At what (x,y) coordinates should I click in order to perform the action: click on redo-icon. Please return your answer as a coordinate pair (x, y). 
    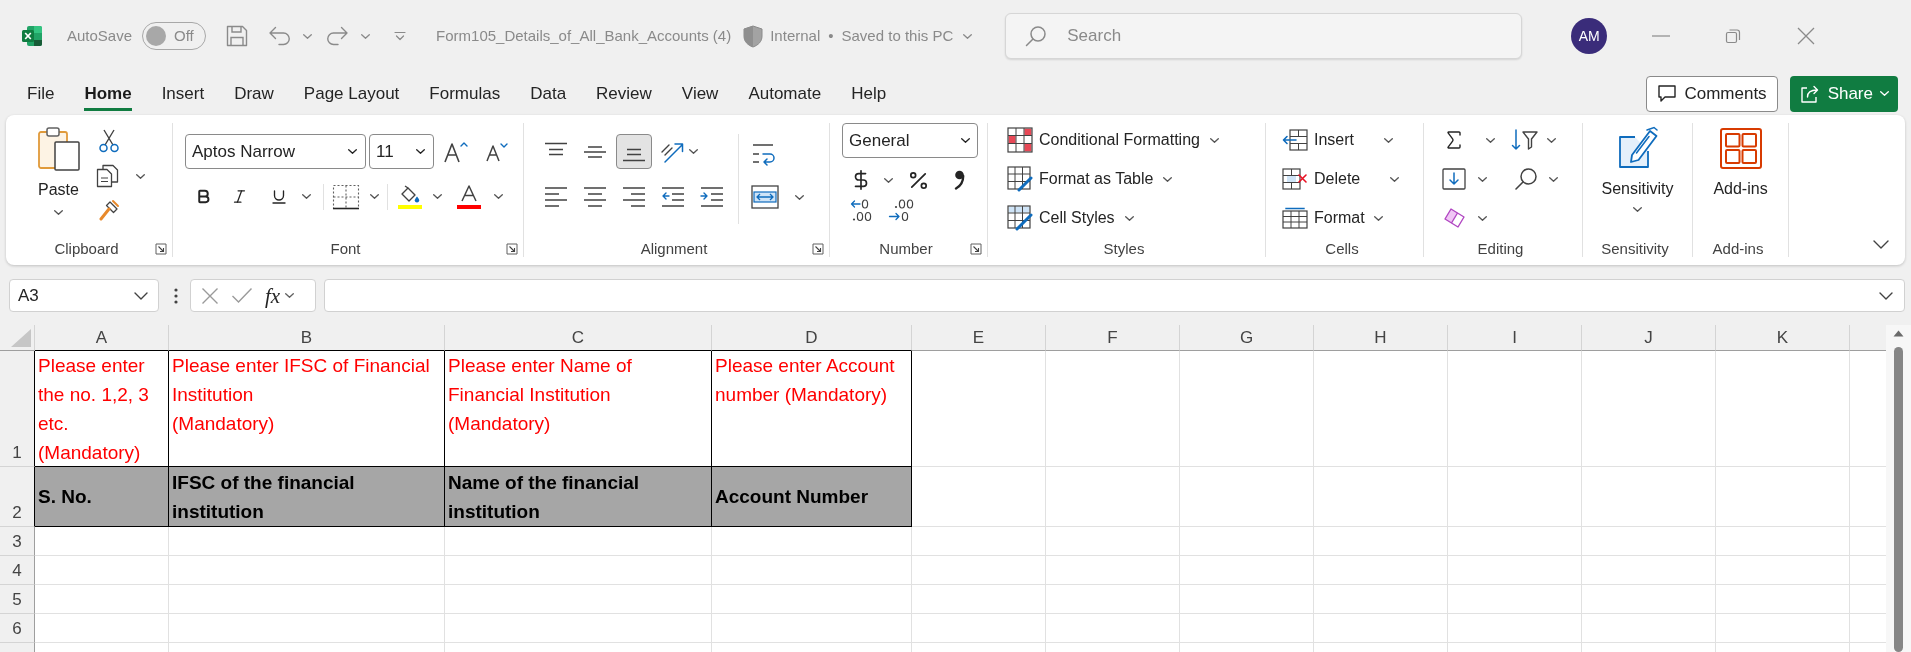
    Looking at the image, I should click on (338, 36).